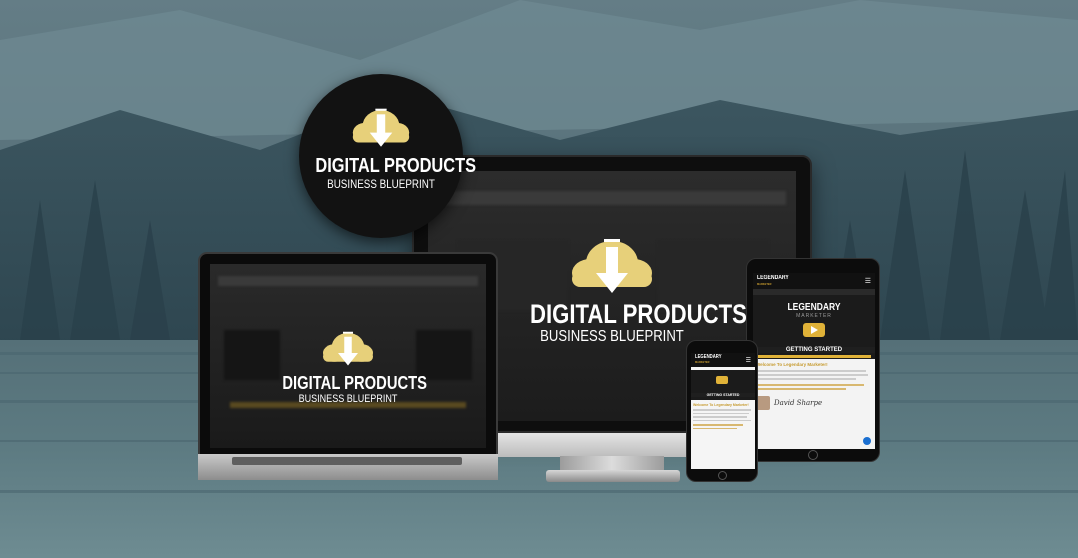  I want to click on tablet-brand: LEGENDARY, so click(773, 278).